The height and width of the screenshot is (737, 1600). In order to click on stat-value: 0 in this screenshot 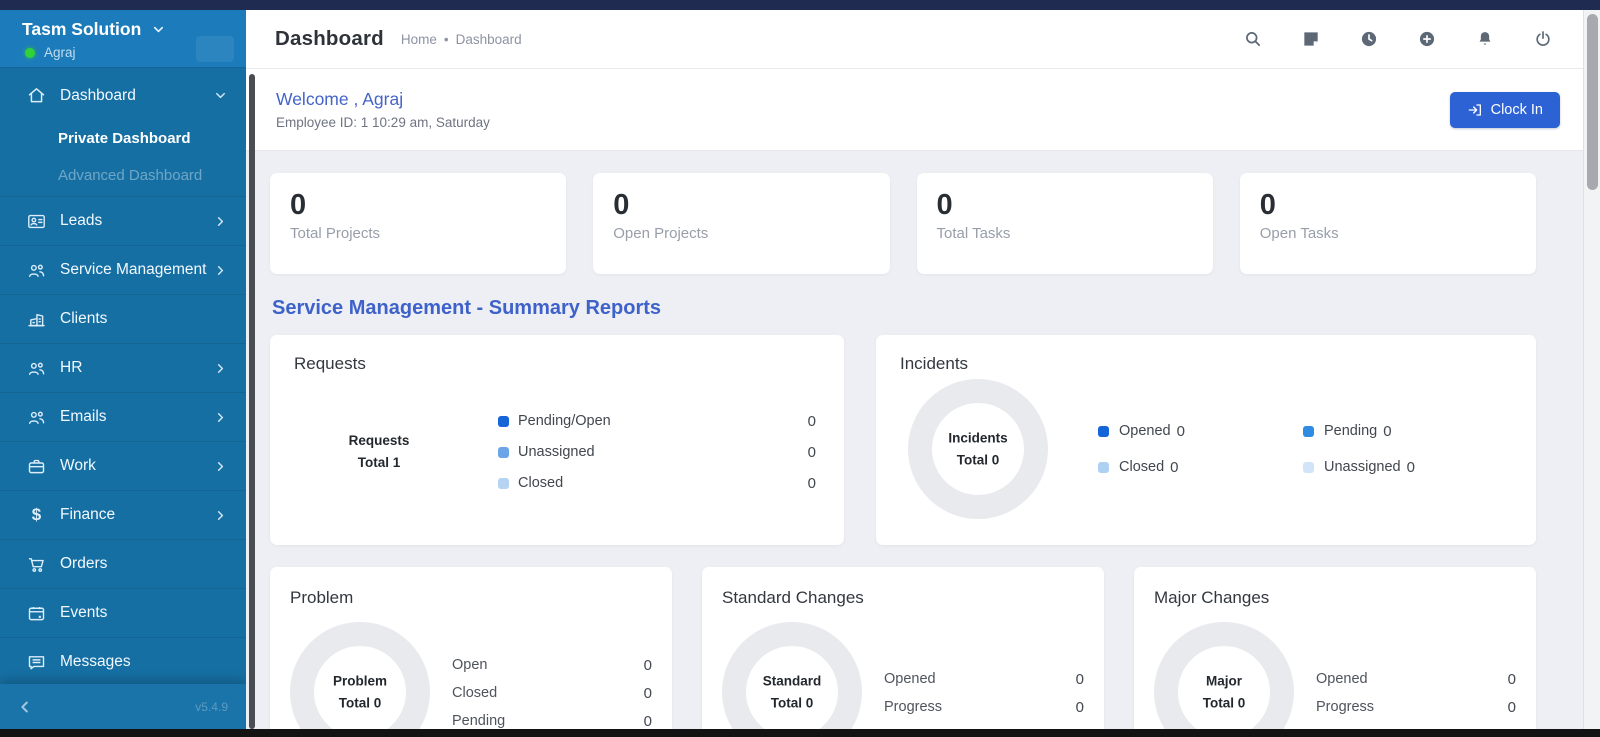, I will do `click(621, 205)`.